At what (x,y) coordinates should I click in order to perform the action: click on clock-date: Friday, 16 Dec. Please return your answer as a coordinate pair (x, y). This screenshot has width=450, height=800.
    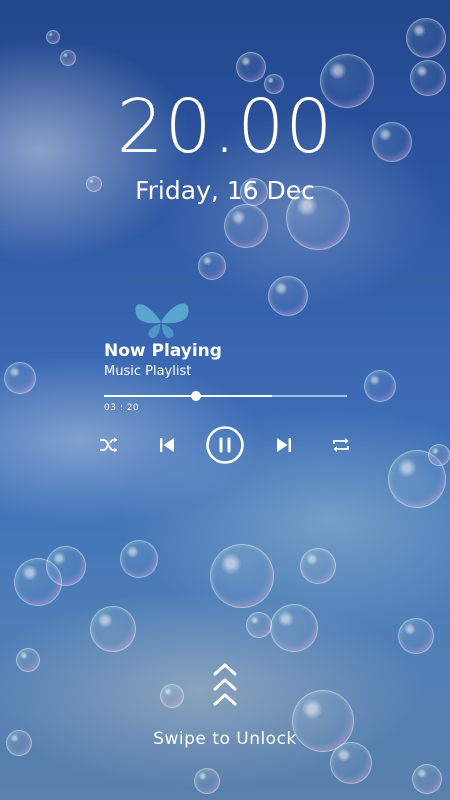
    Looking at the image, I should click on (225, 190).